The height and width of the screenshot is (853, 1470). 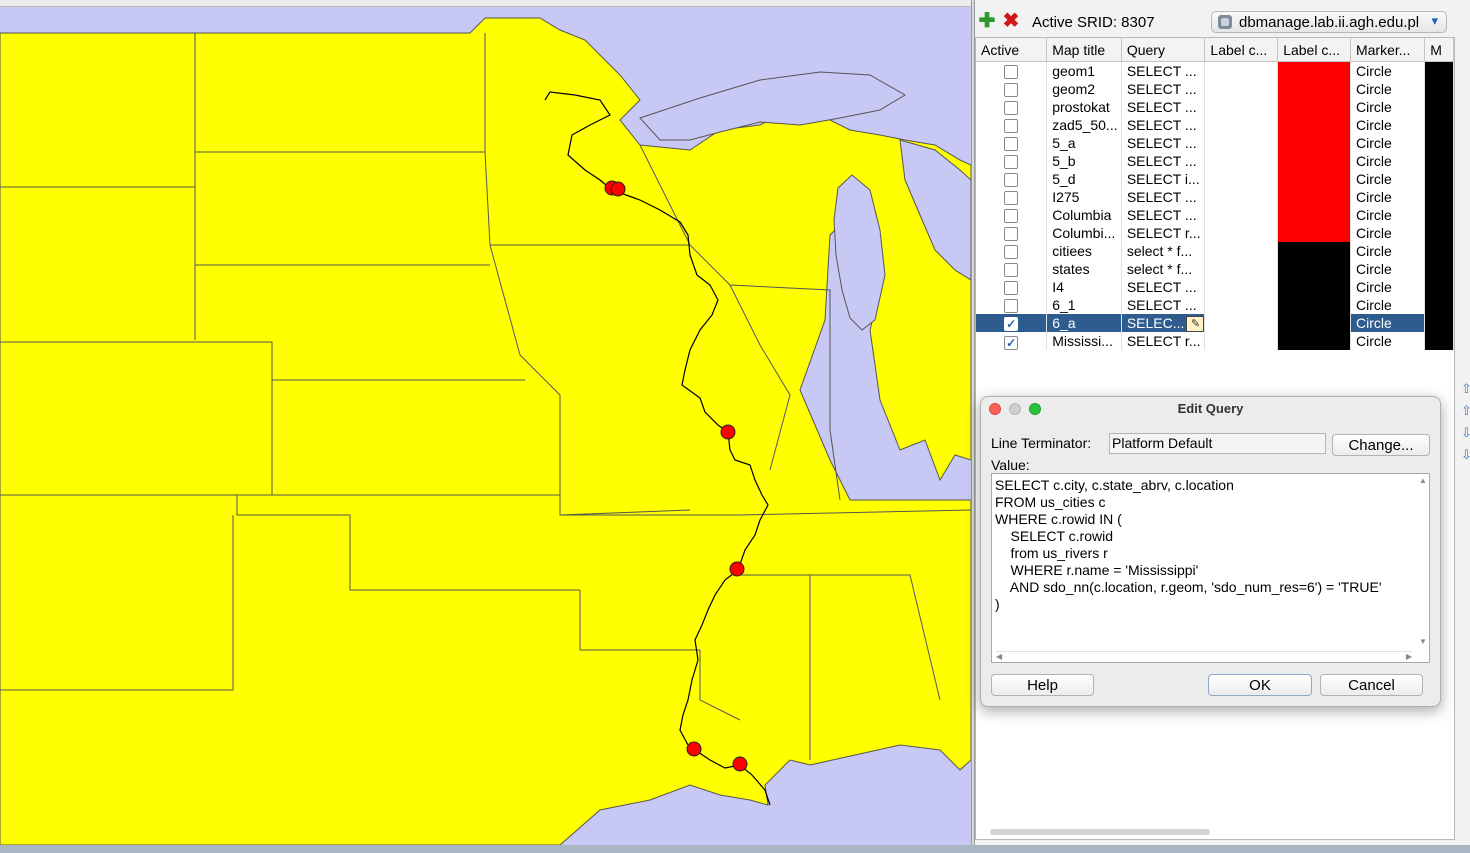 I want to click on window-close-button, so click(x=995, y=409).